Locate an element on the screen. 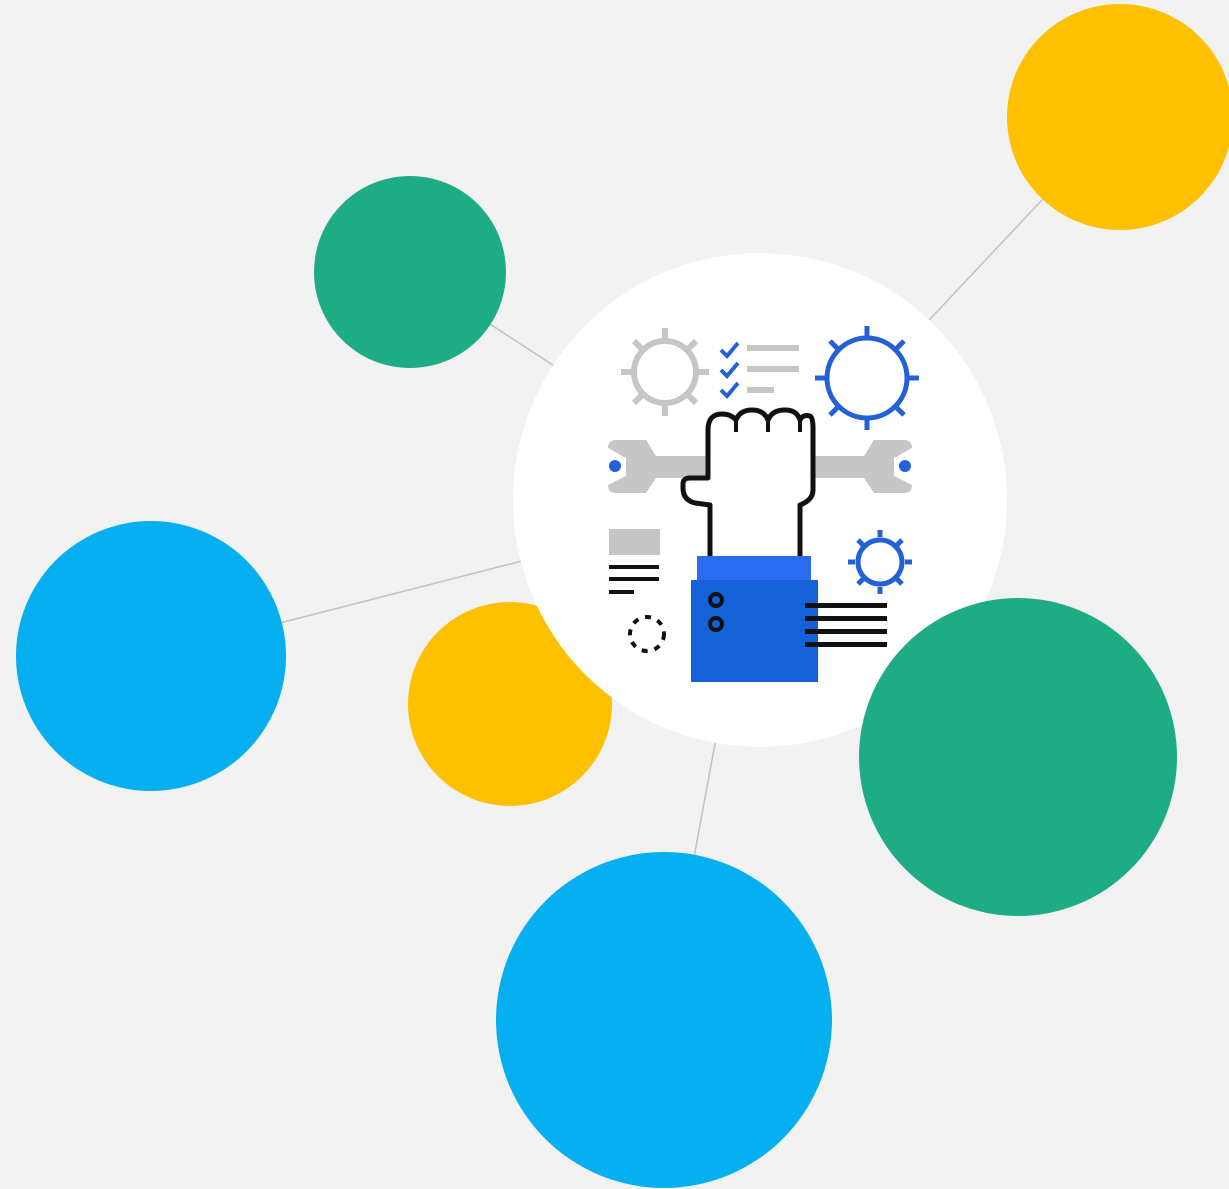 The width and height of the screenshot is (1229, 1189). node-blue-left is located at coordinates (151, 656).